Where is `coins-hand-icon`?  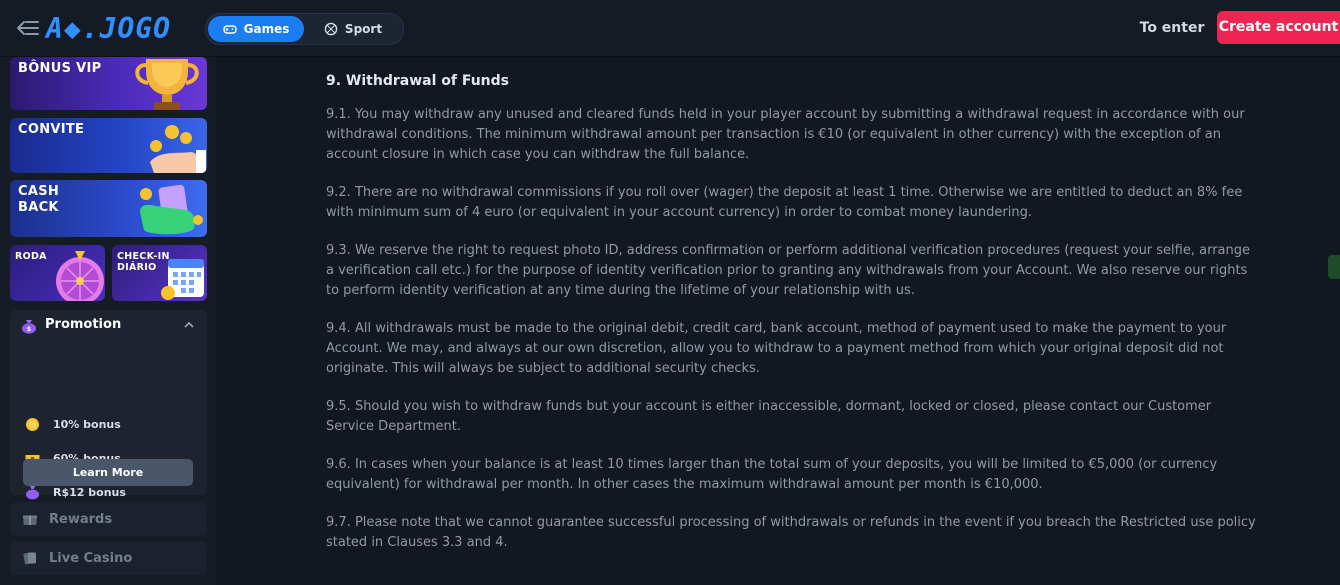
coins-hand-icon is located at coordinates (178, 149).